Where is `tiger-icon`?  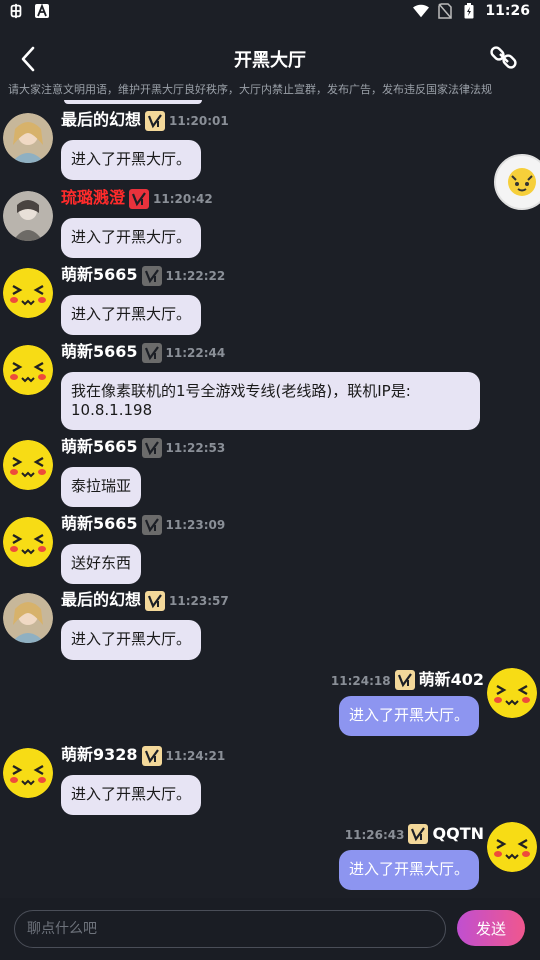
tiger-icon is located at coordinates (522, 182).